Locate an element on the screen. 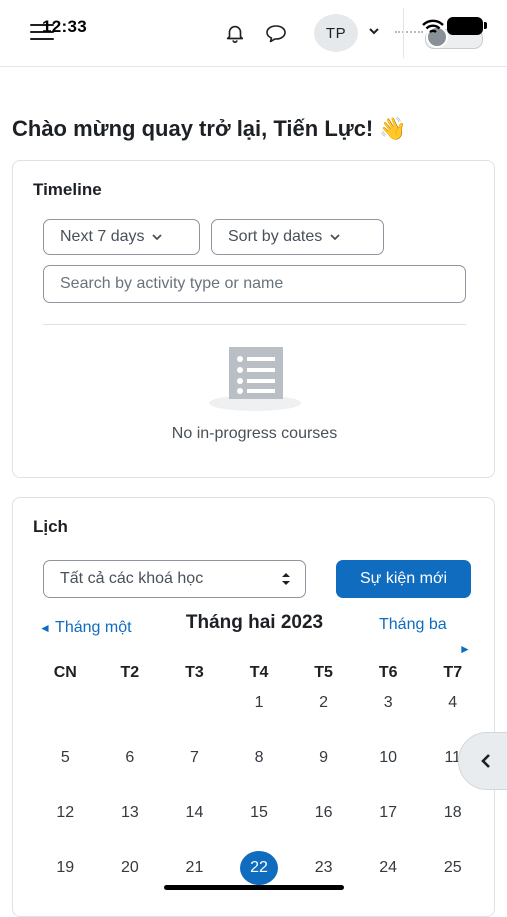  timeline-title: Timeline is located at coordinates (67, 189).